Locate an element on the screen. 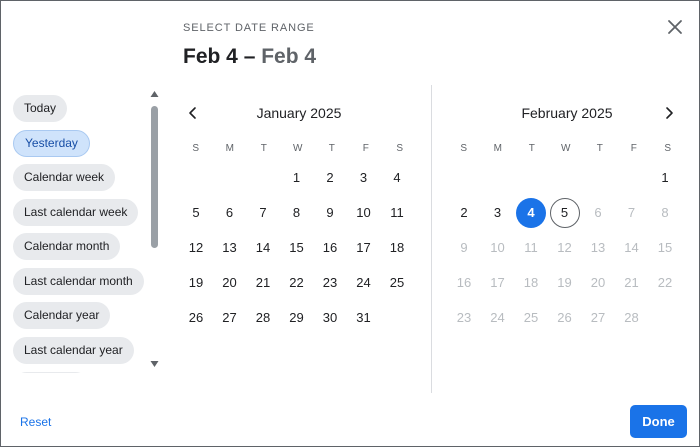 This screenshot has width=700, height=447. preset-next-partial is located at coordinates (51, 372).